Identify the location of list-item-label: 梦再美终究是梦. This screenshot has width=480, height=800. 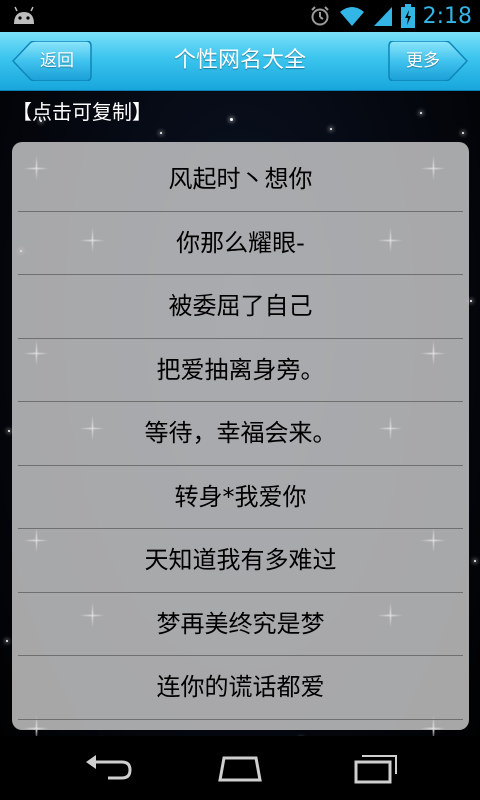
(240, 623).